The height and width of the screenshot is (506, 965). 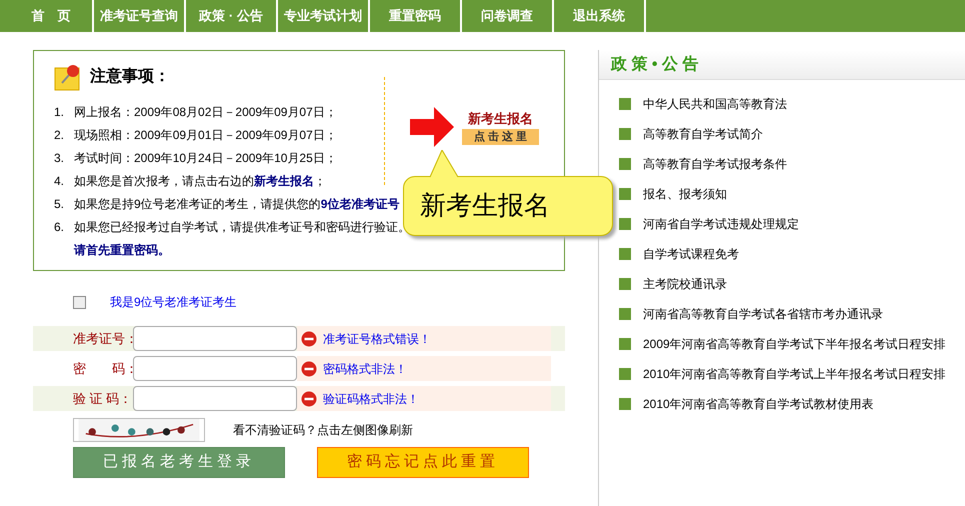 I want to click on notice-item: 现场照相：2009年09月01日－2009年09月07日；, so click(x=205, y=135).